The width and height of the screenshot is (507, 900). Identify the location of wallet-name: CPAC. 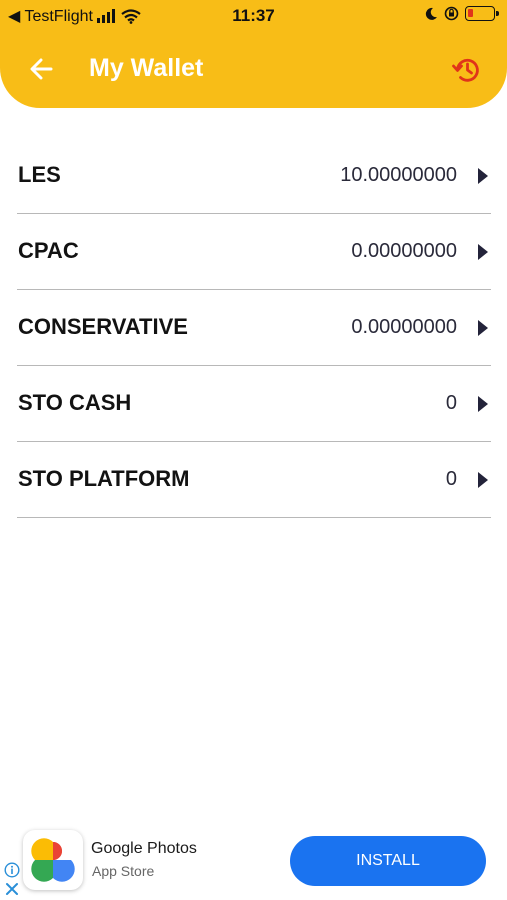
(48, 250).